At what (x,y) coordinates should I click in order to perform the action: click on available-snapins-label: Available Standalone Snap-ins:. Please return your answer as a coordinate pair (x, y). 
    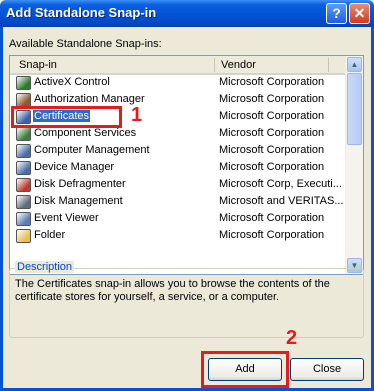
    Looking at the image, I should click on (85, 44).